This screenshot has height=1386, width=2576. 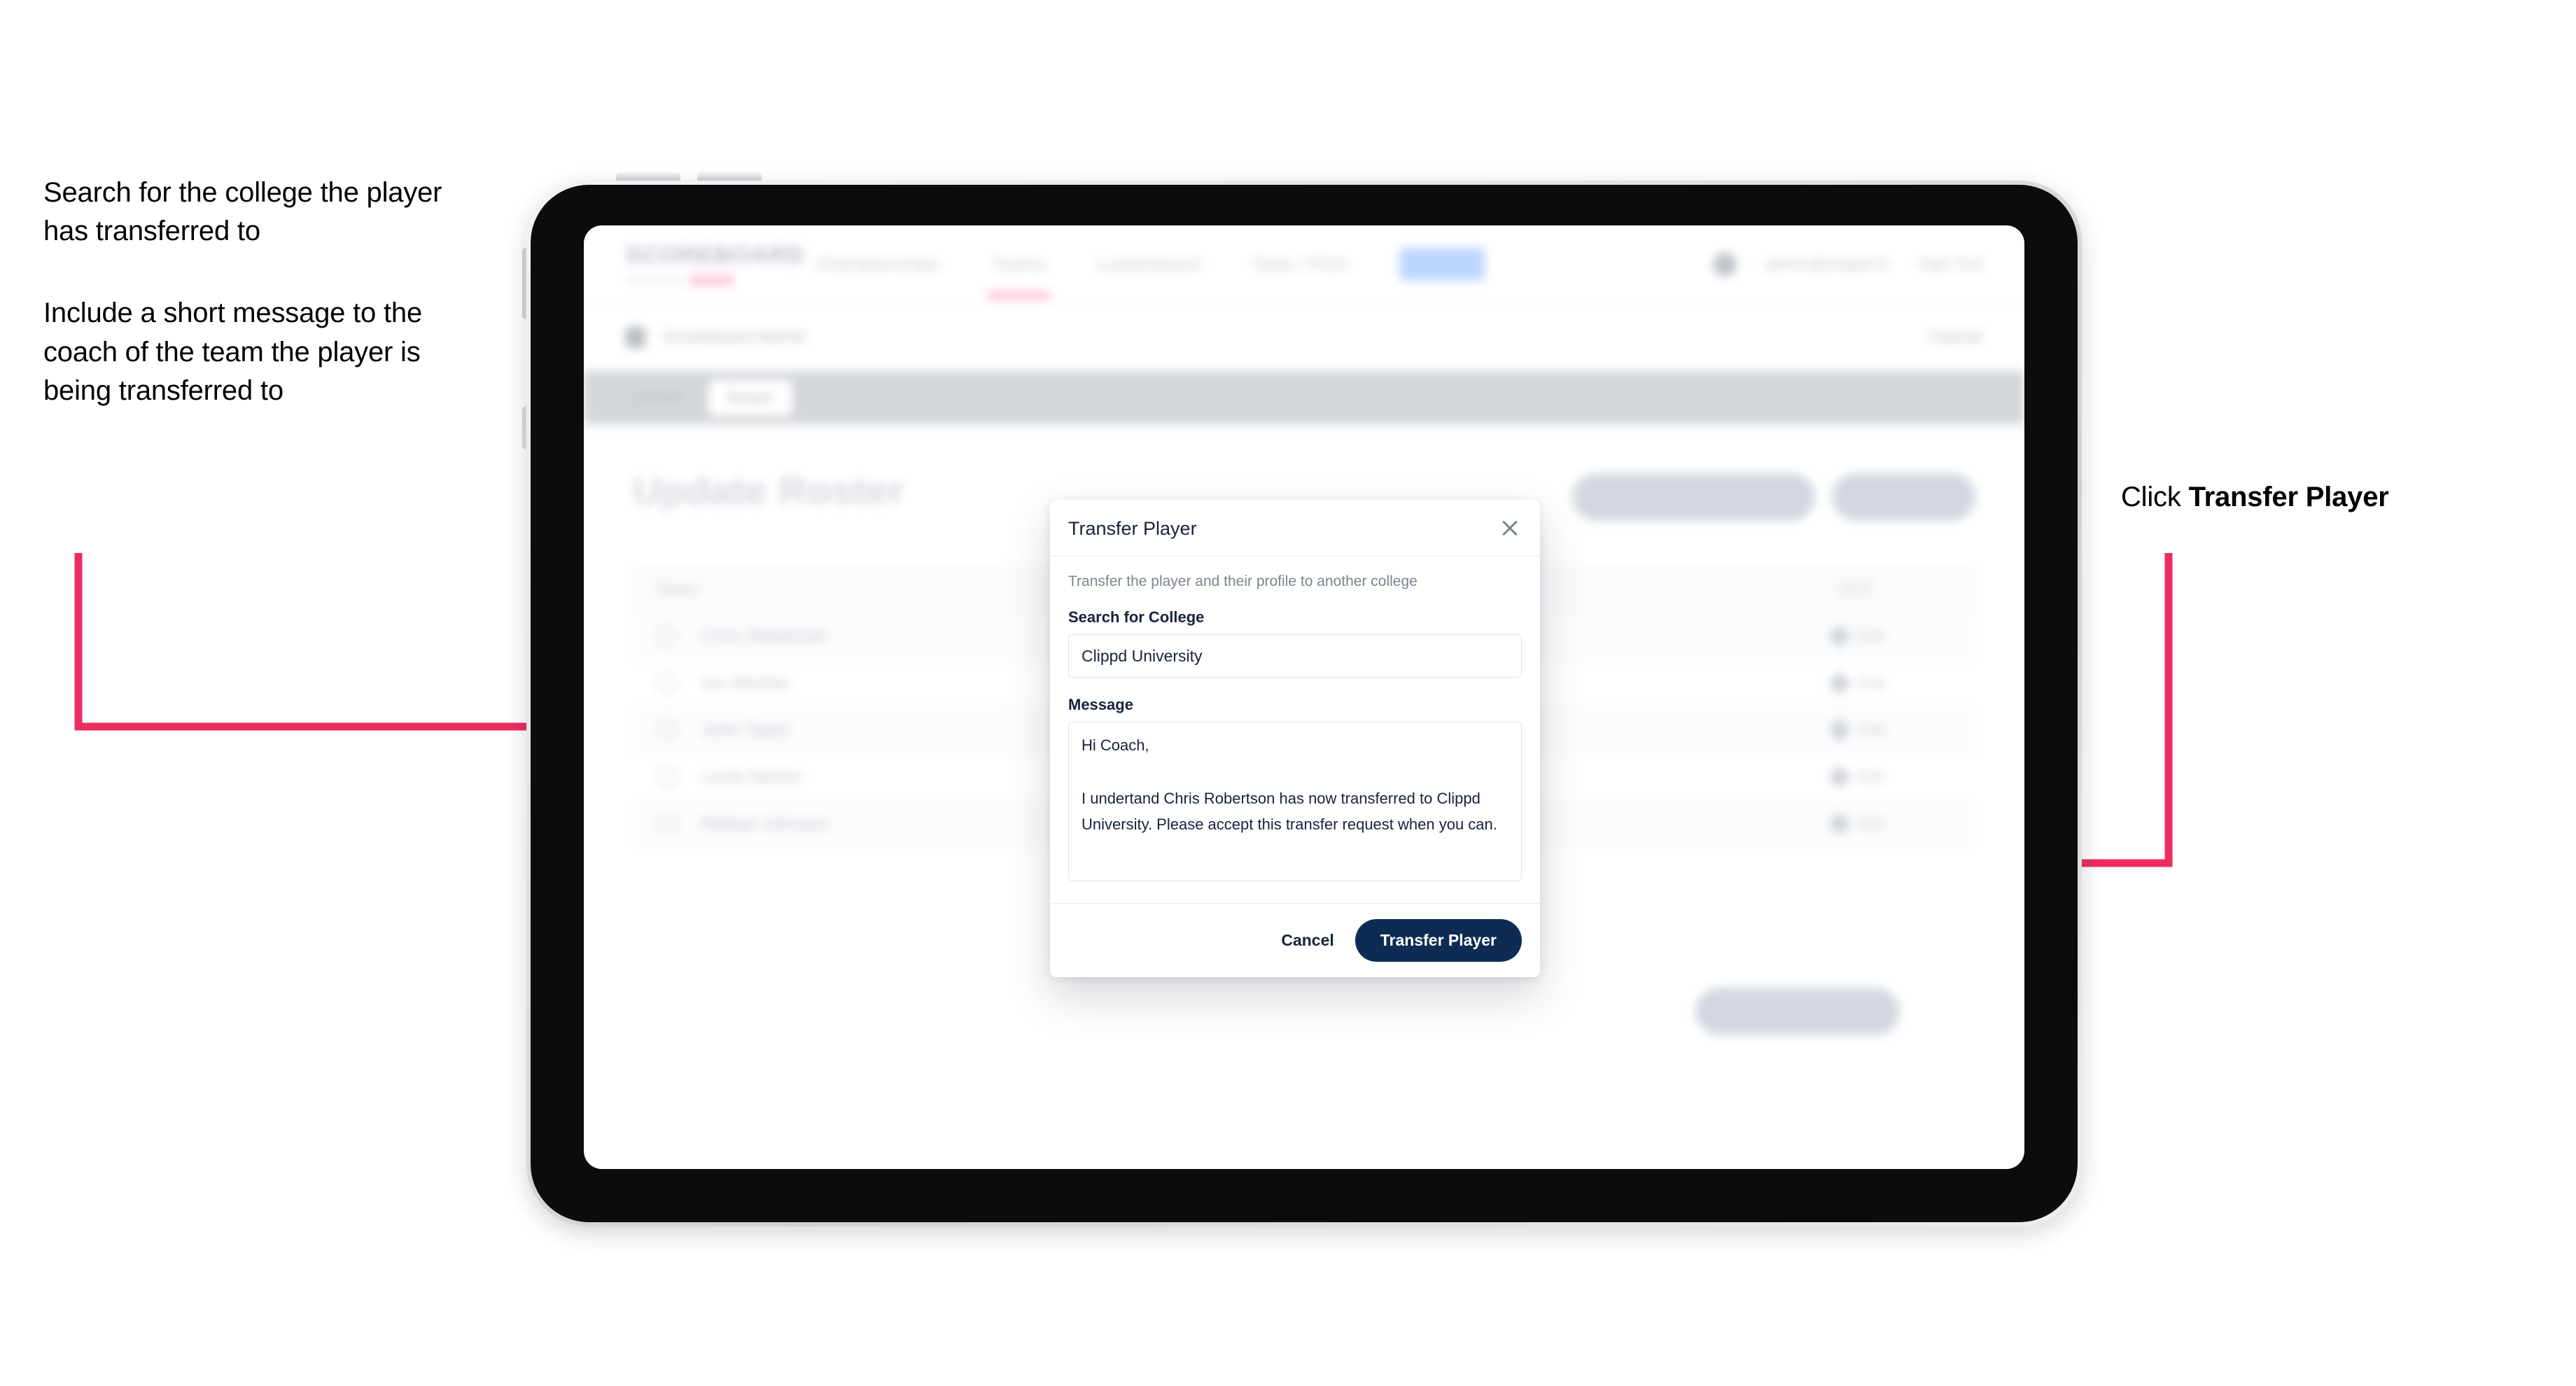 I want to click on request-player-transfer-button: Request Player Transfer, so click(x=1693, y=497).